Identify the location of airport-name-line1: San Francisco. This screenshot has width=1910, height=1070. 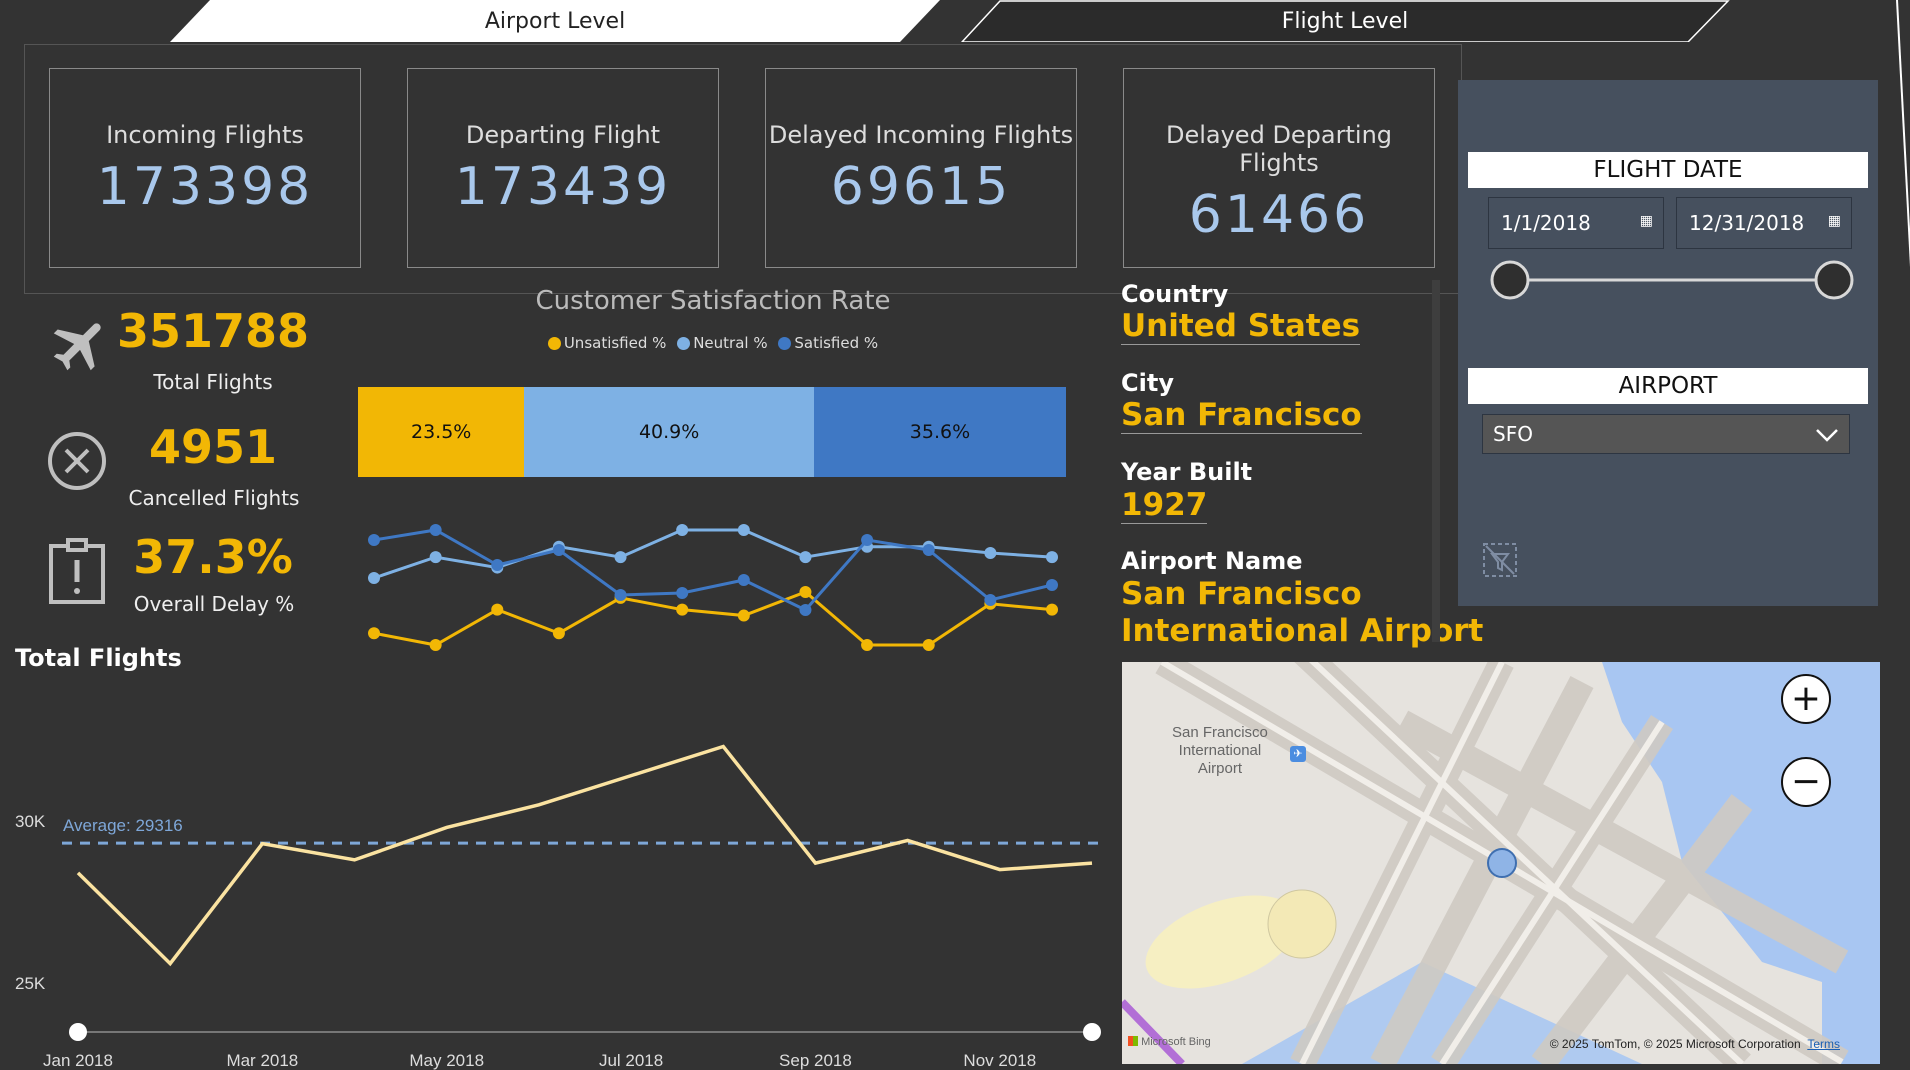
(1241, 594).